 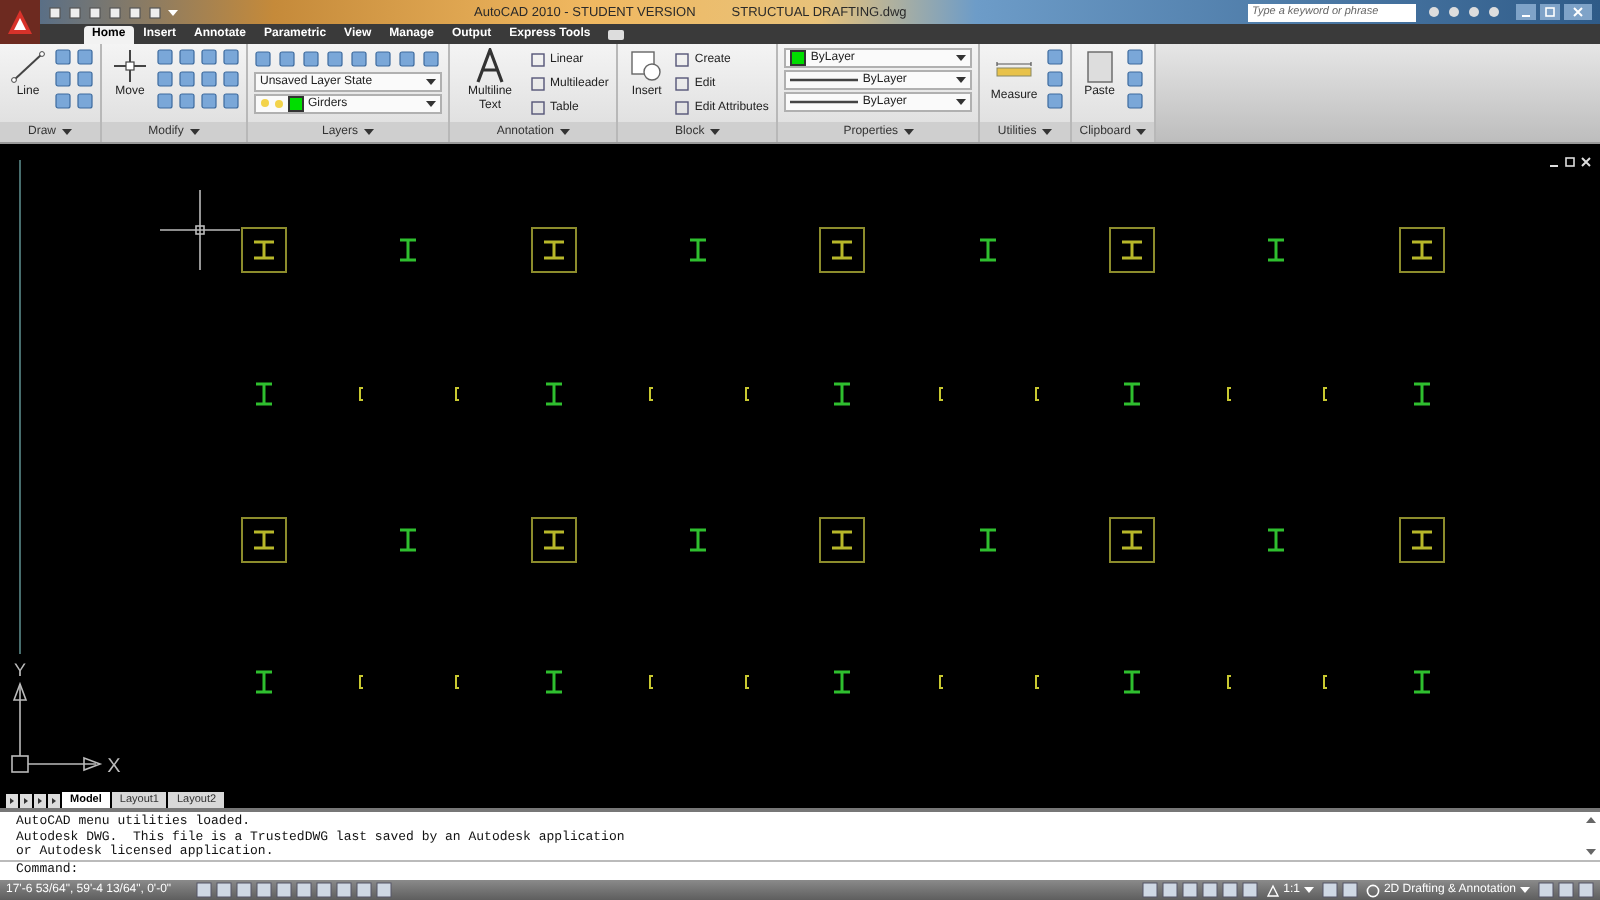 I want to click on viewport-close-icon, so click(x=1586, y=162).